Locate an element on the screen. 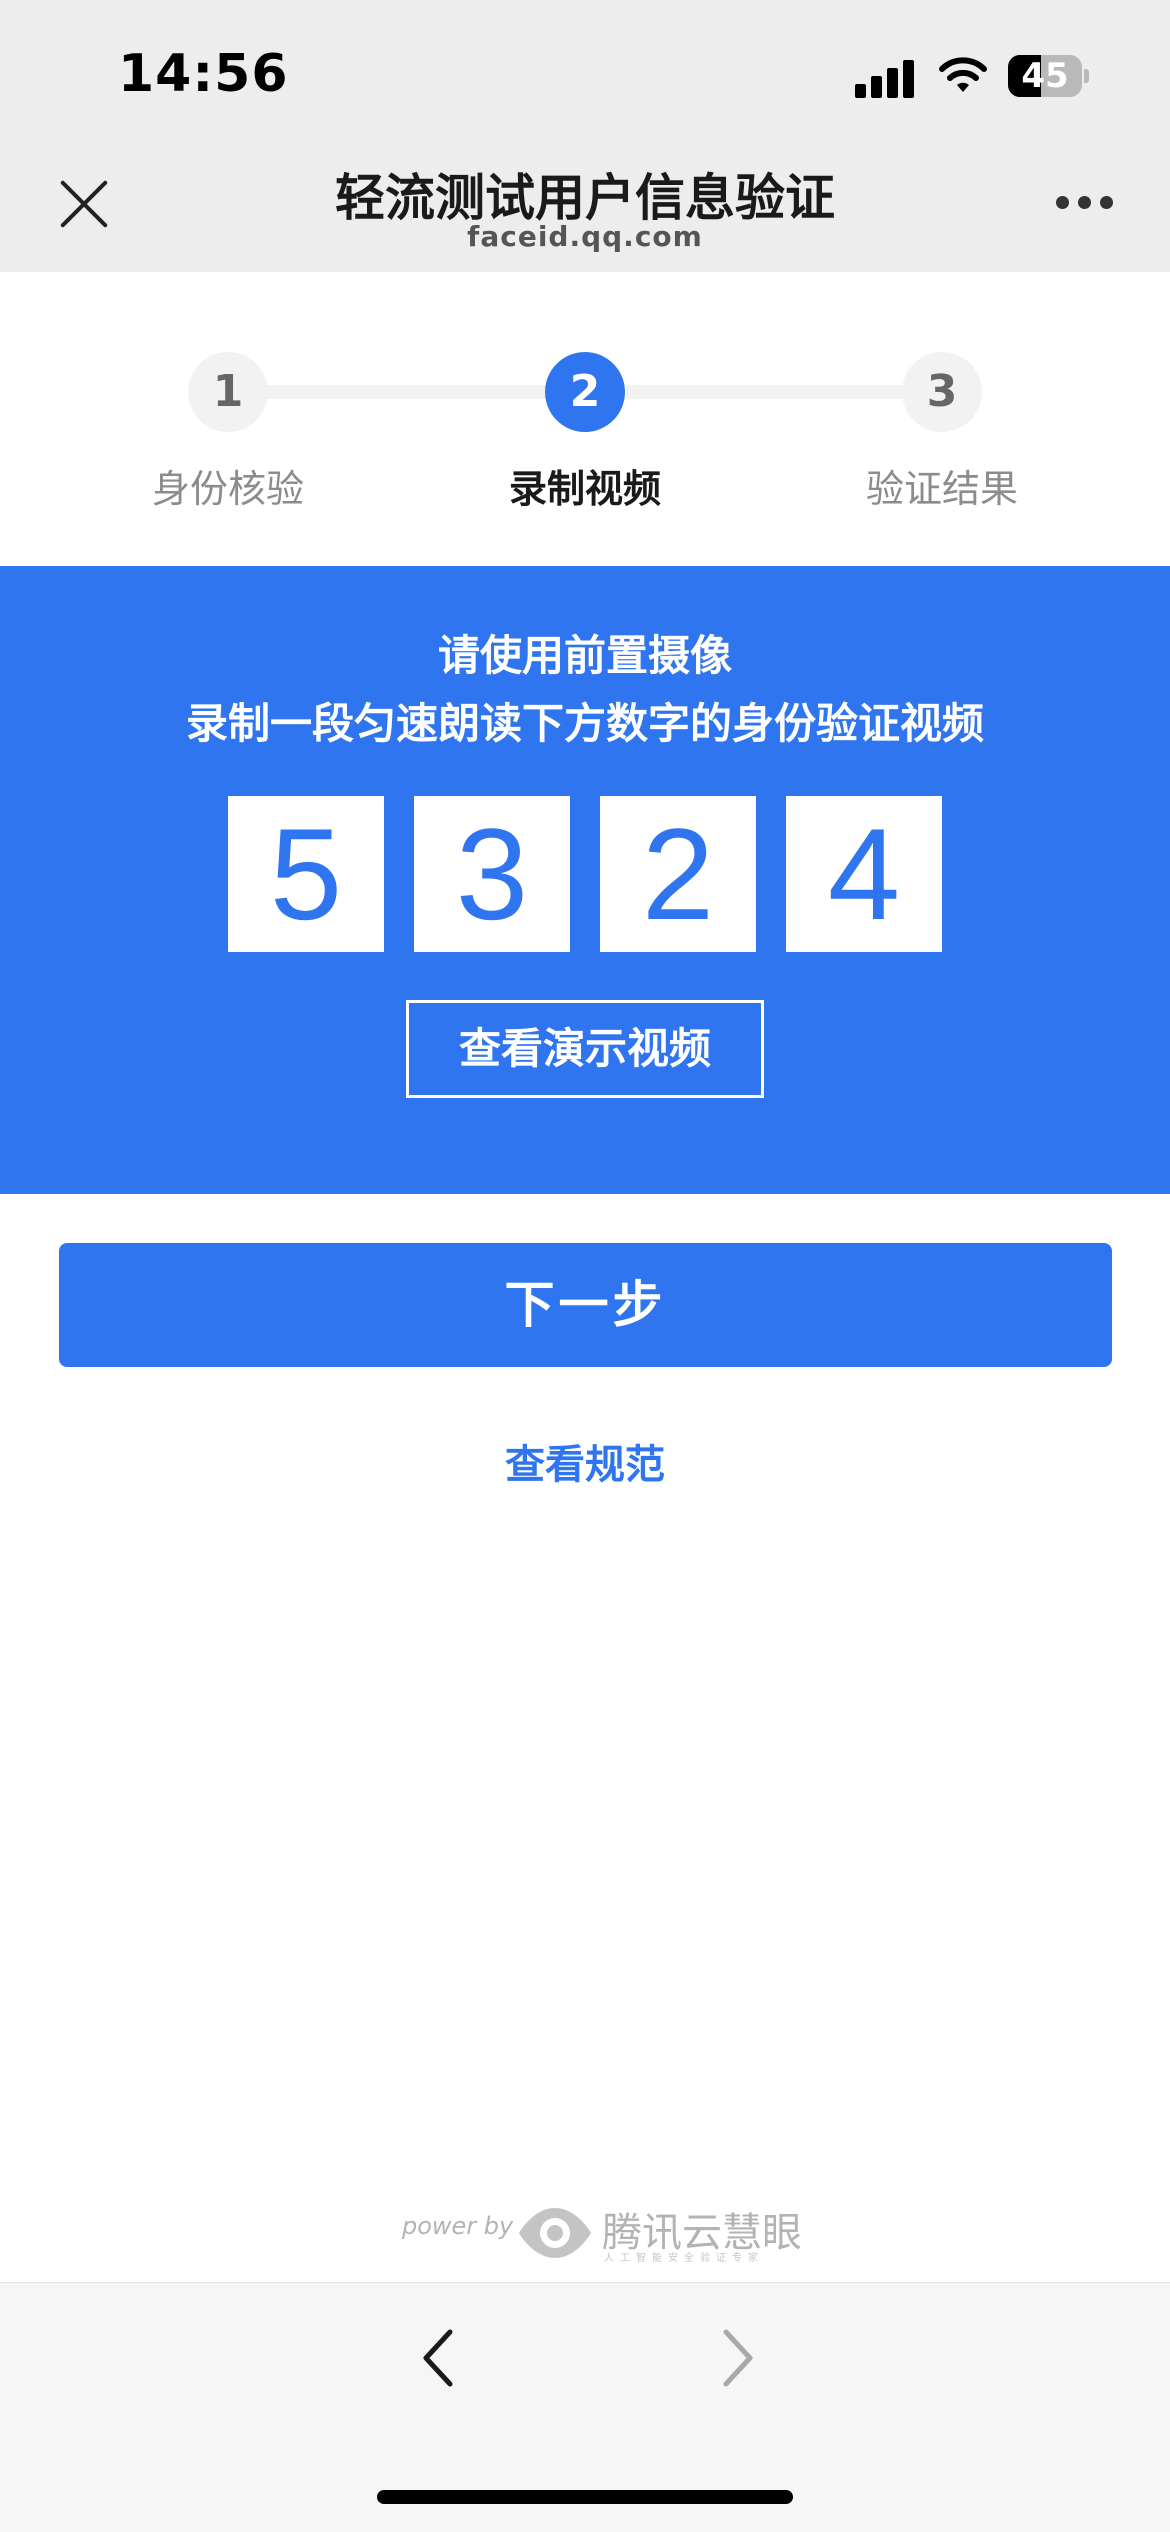 The image size is (1170, 2532). eye-logo-icon is located at coordinates (555, 2233).